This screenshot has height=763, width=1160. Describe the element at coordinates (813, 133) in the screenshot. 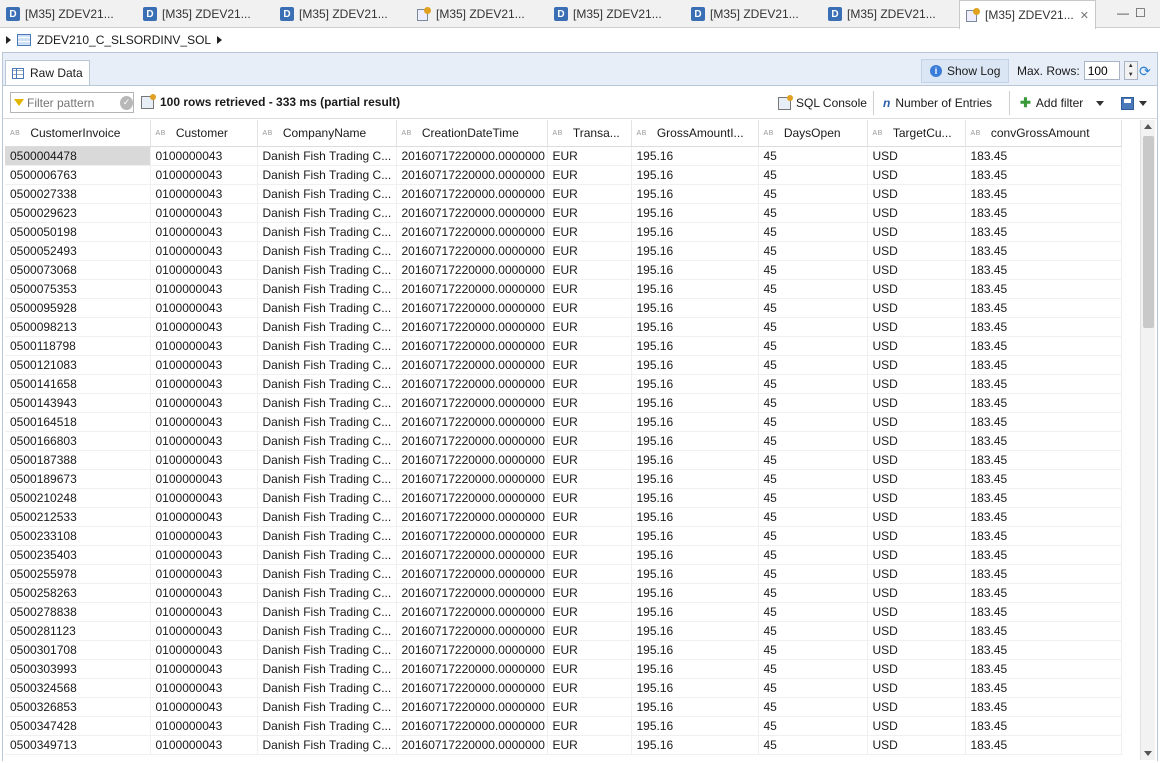

I see `column-header: AB DaysOpen` at that location.